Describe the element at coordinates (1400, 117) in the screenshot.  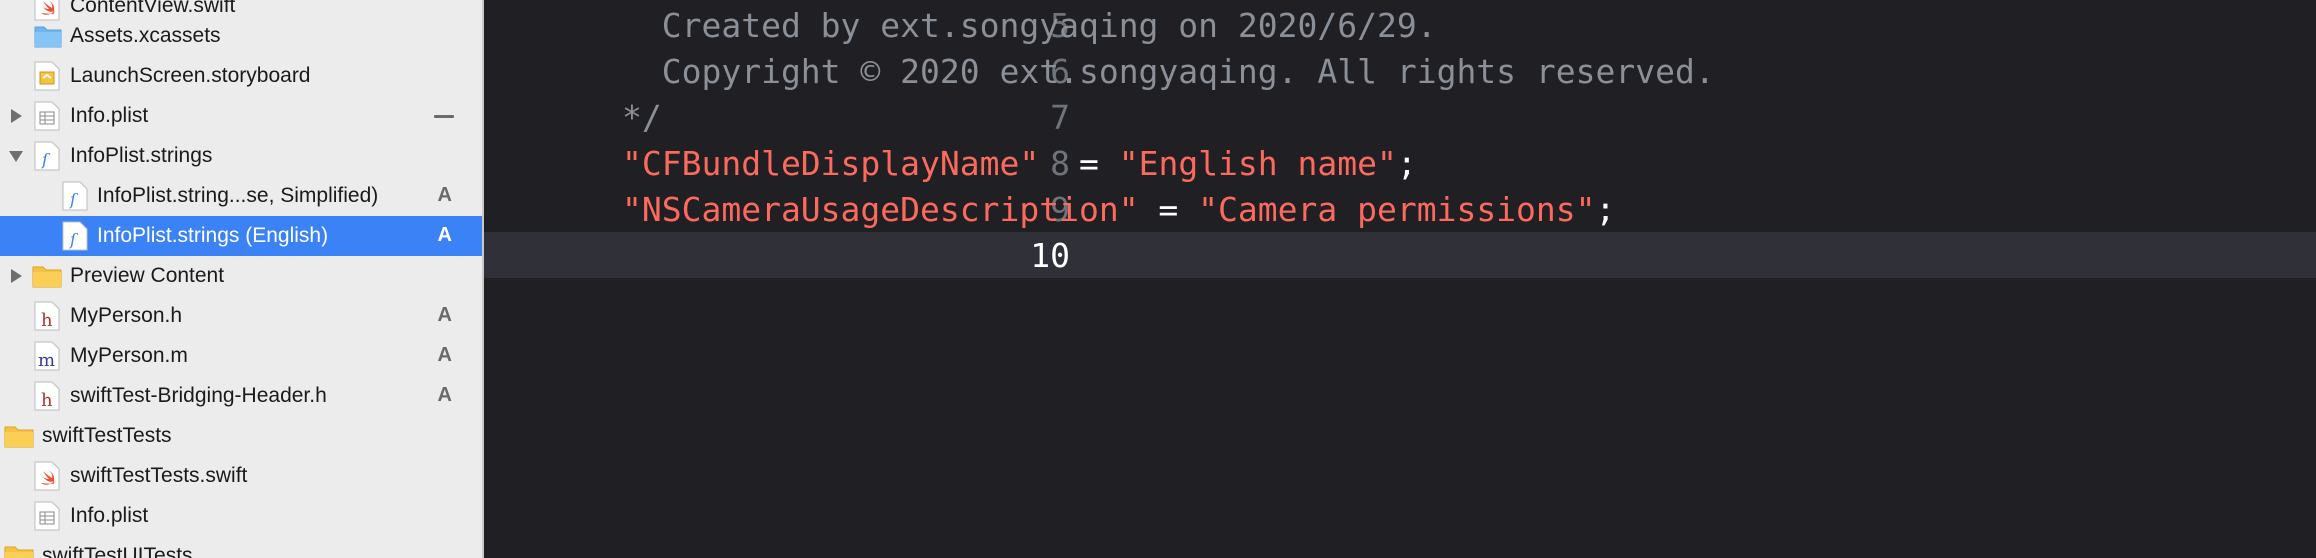
I see `code-line: 7 */` at that location.